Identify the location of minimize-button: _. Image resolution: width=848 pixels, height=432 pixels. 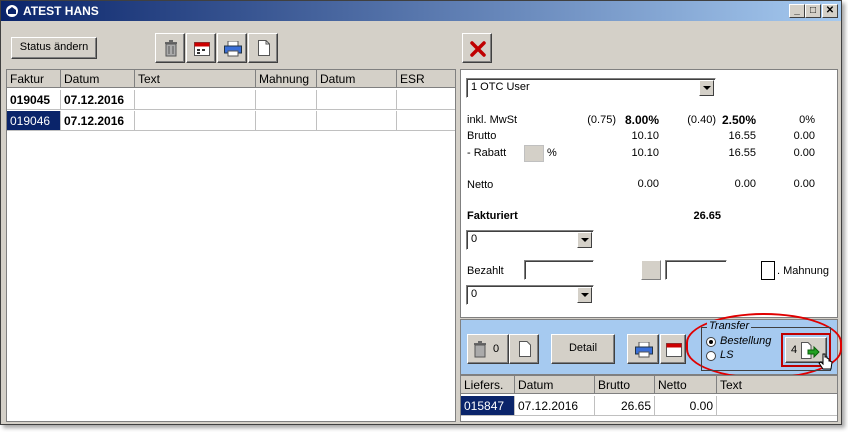
(797, 11).